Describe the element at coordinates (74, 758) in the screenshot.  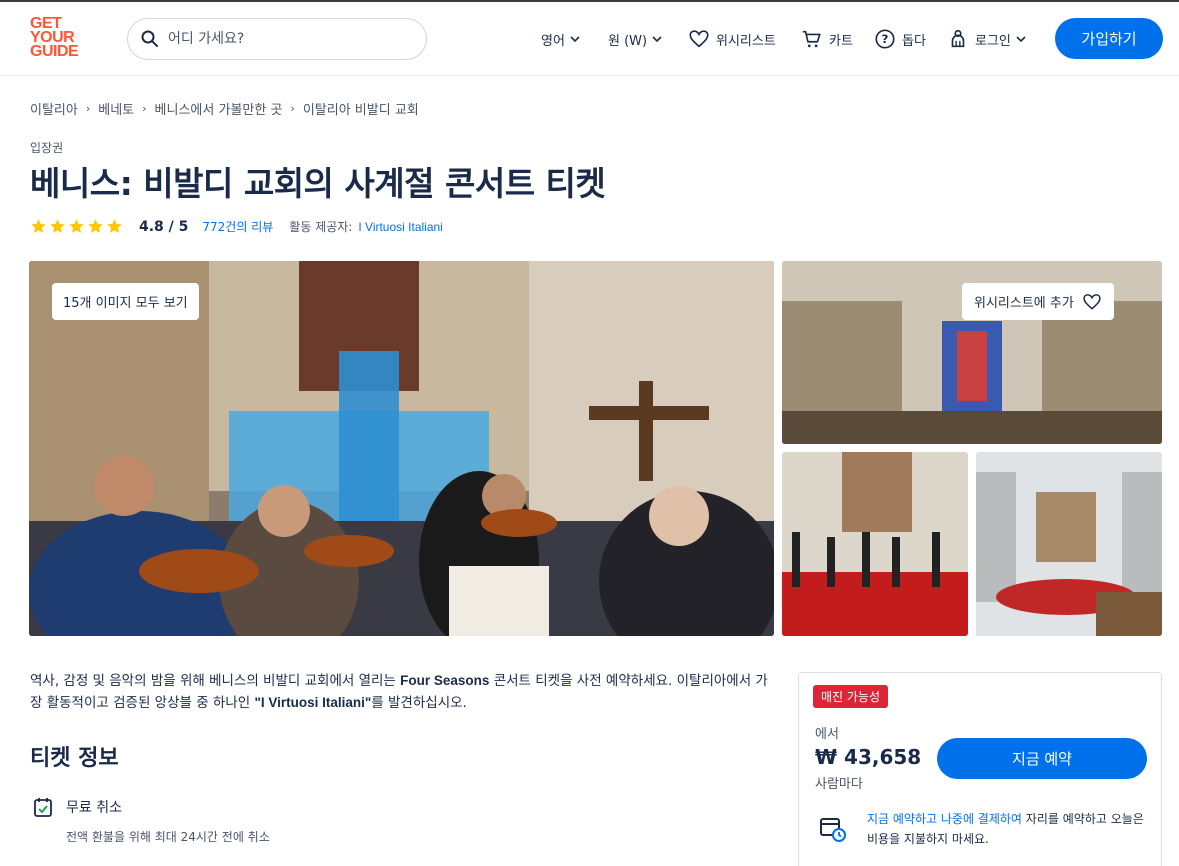
I see `ticket-info-title: 티켓 정보` at that location.